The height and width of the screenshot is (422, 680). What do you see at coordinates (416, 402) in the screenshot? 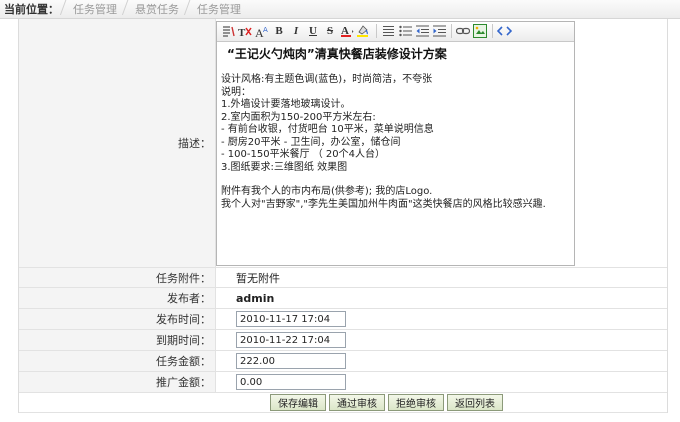
I see `reject-button: 拒绝审核` at bounding box center [416, 402].